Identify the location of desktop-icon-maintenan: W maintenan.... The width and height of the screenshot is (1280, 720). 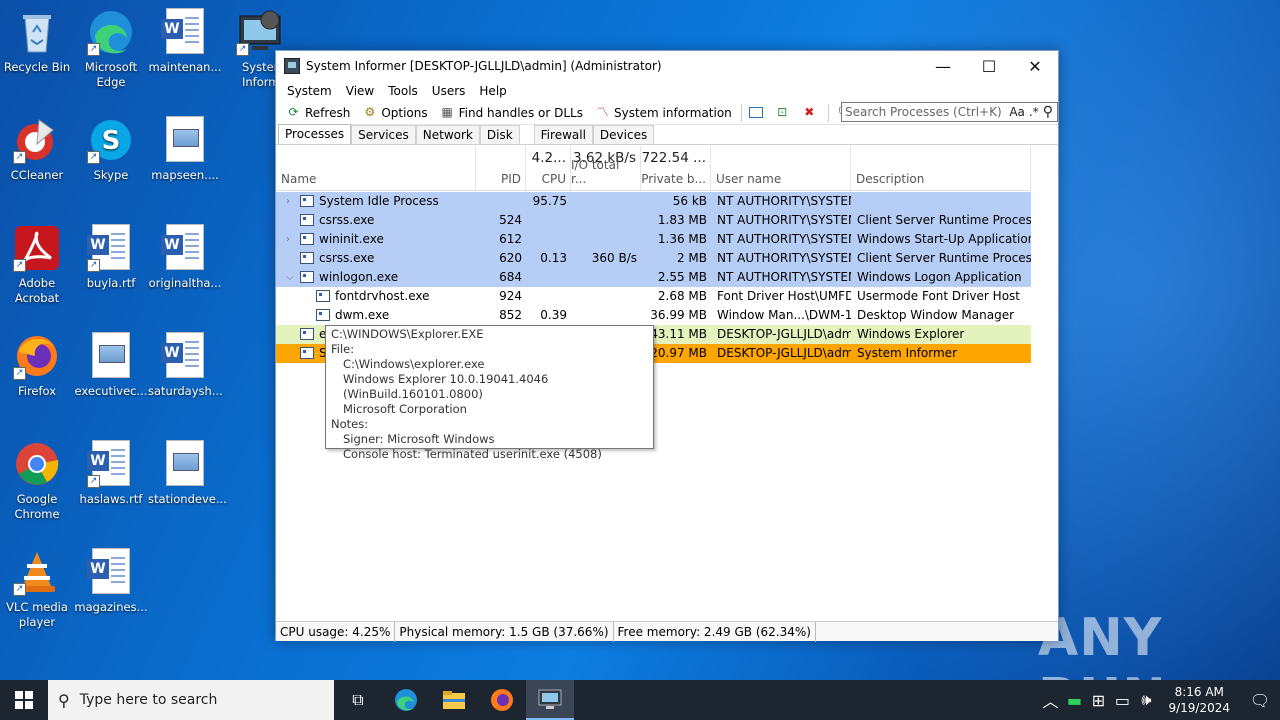
(185, 41).